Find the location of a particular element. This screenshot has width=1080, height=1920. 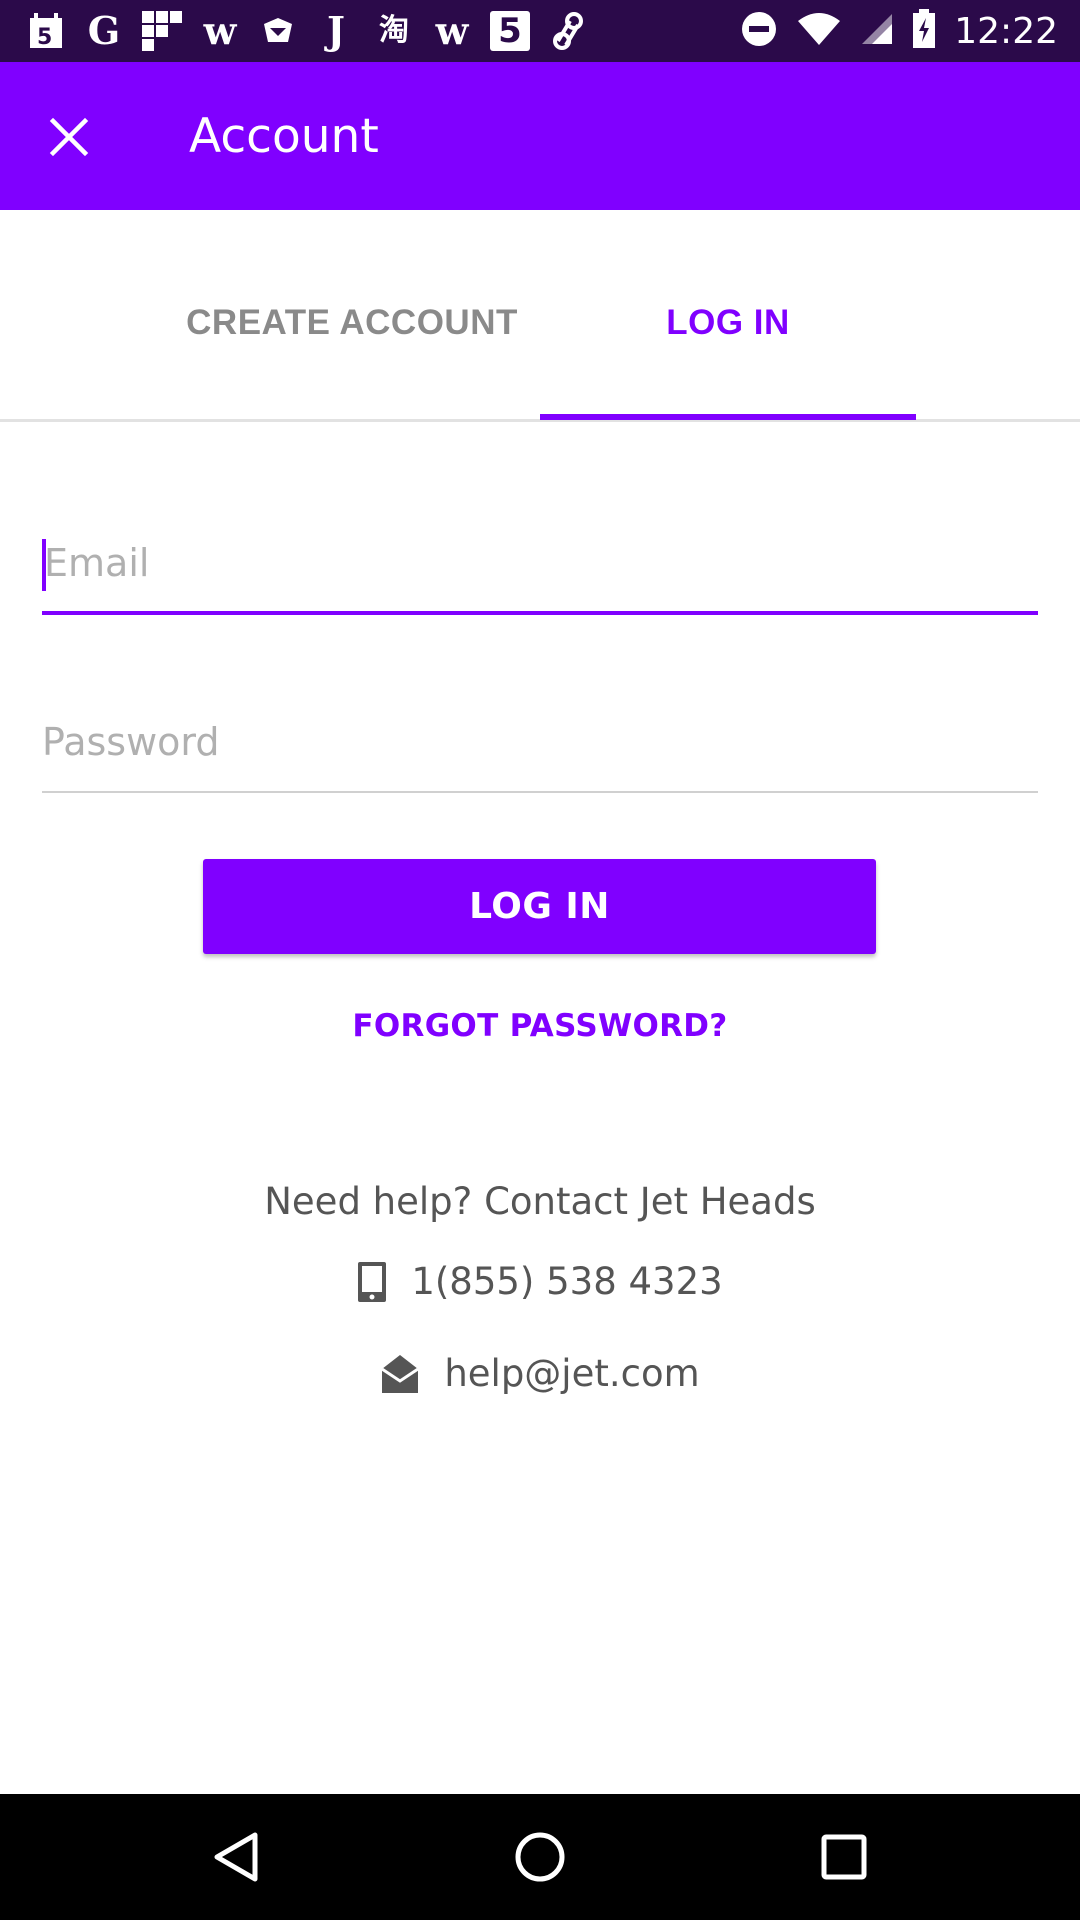

close-button is located at coordinates (69, 137).